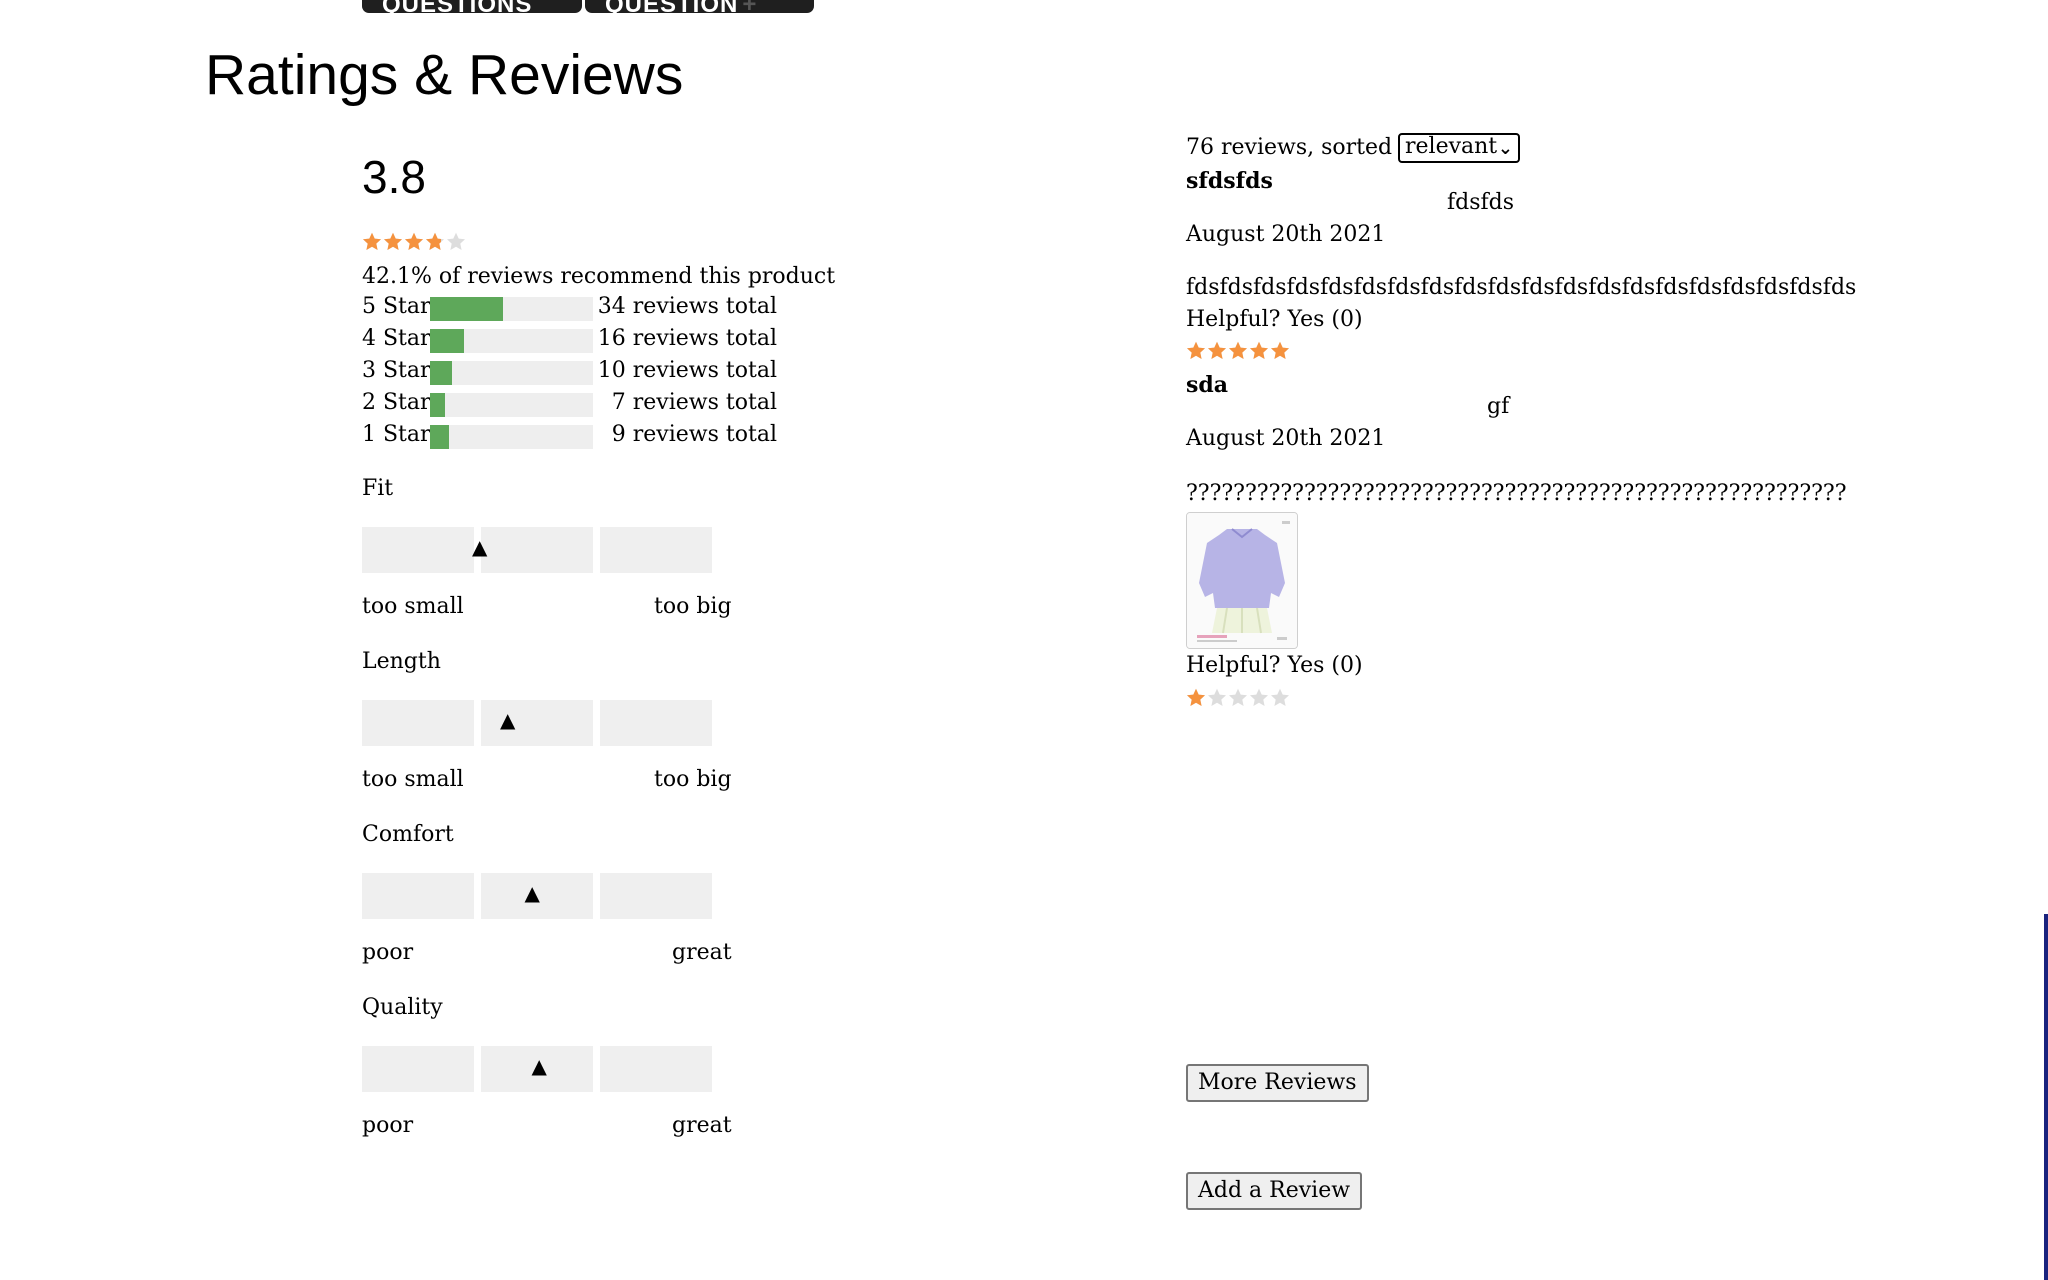 This screenshot has height=1280, width=2048. Describe the element at coordinates (694, 434) in the screenshot. I see `breakdown-total: 9 reviews total` at that location.